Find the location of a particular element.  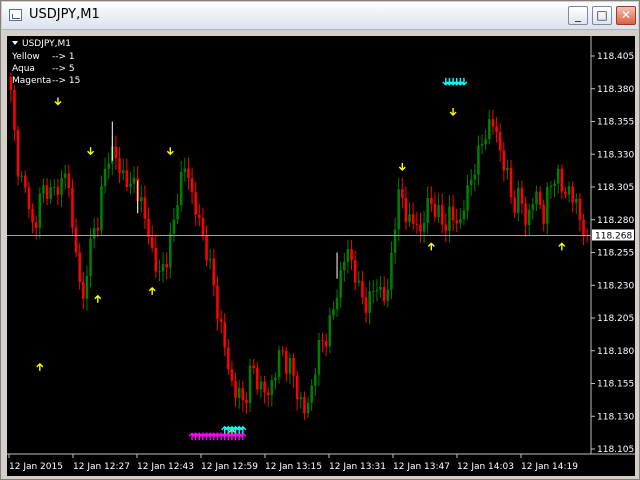

title-bar: USDJPY,M1 _ □ ✕ is located at coordinates (320, 16).